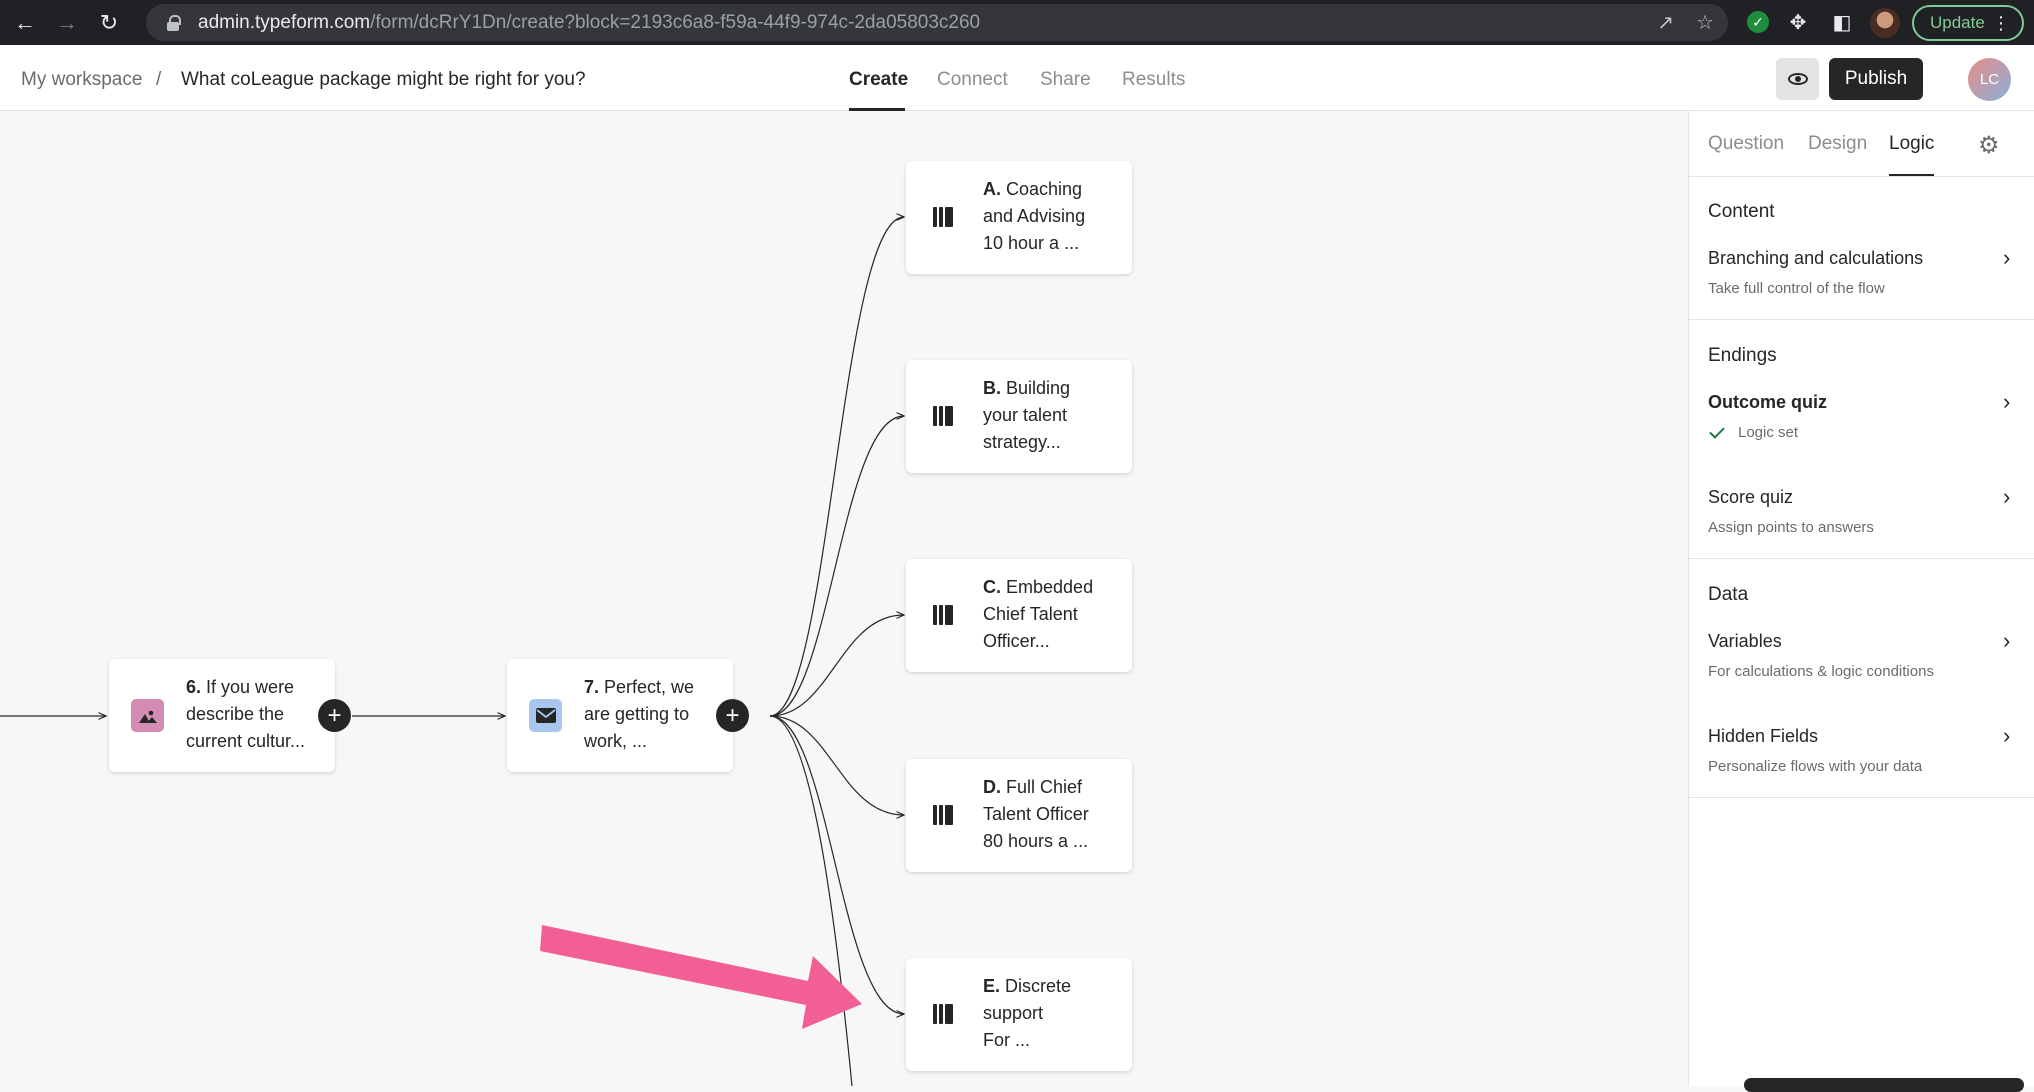  I want to click on ending-letter: C., so click(992, 587).